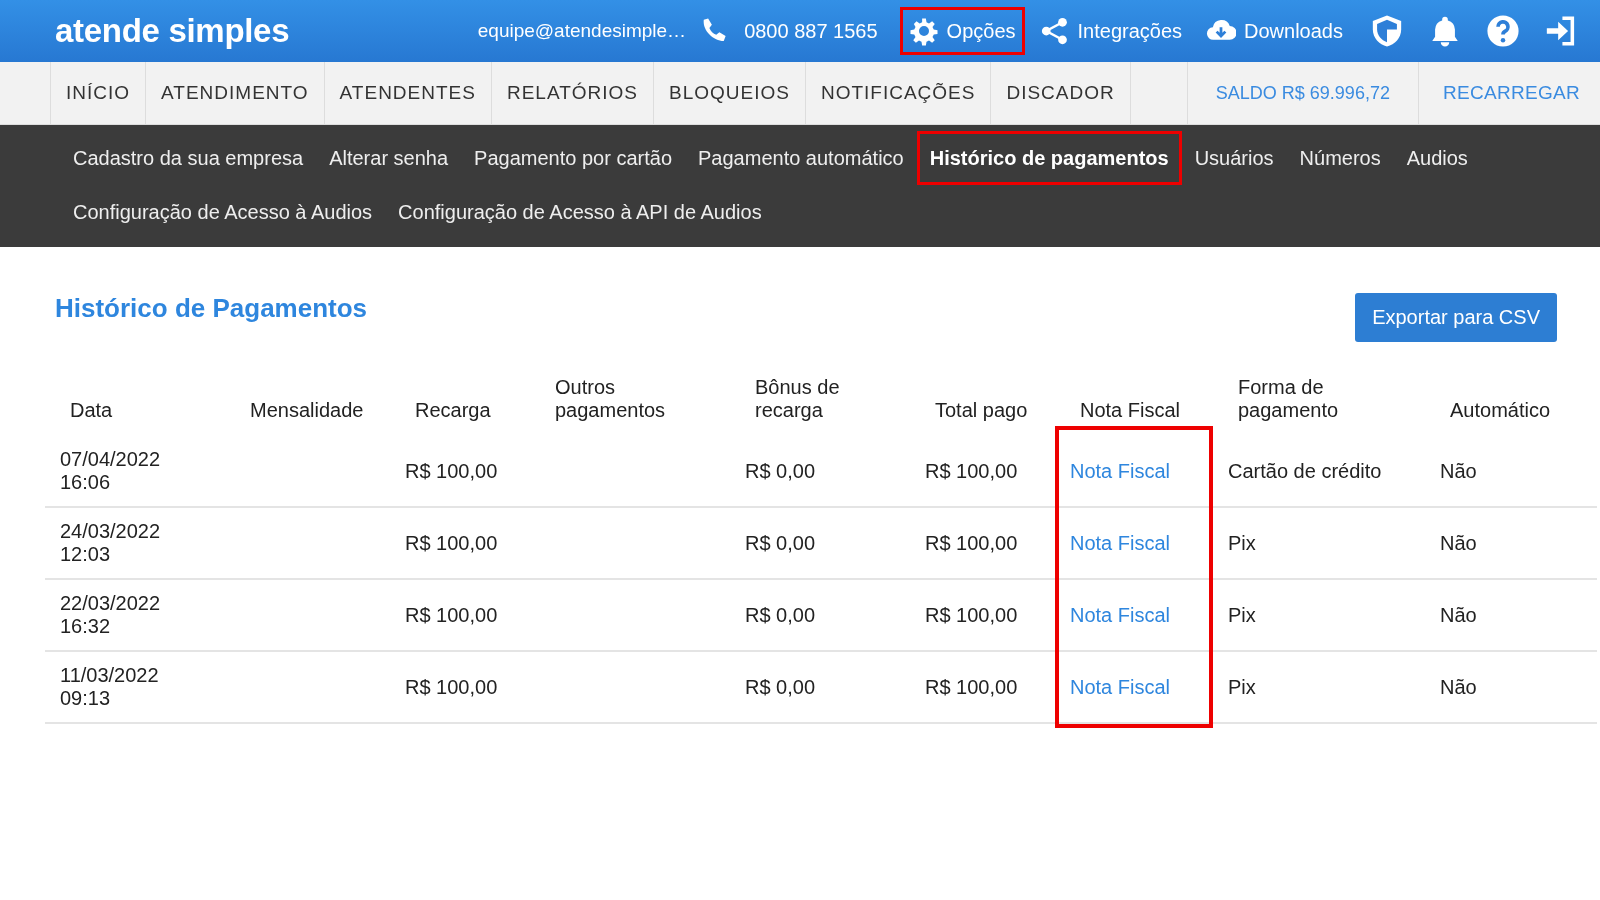  I want to click on nav-tab: ATENDENTES, so click(408, 93).